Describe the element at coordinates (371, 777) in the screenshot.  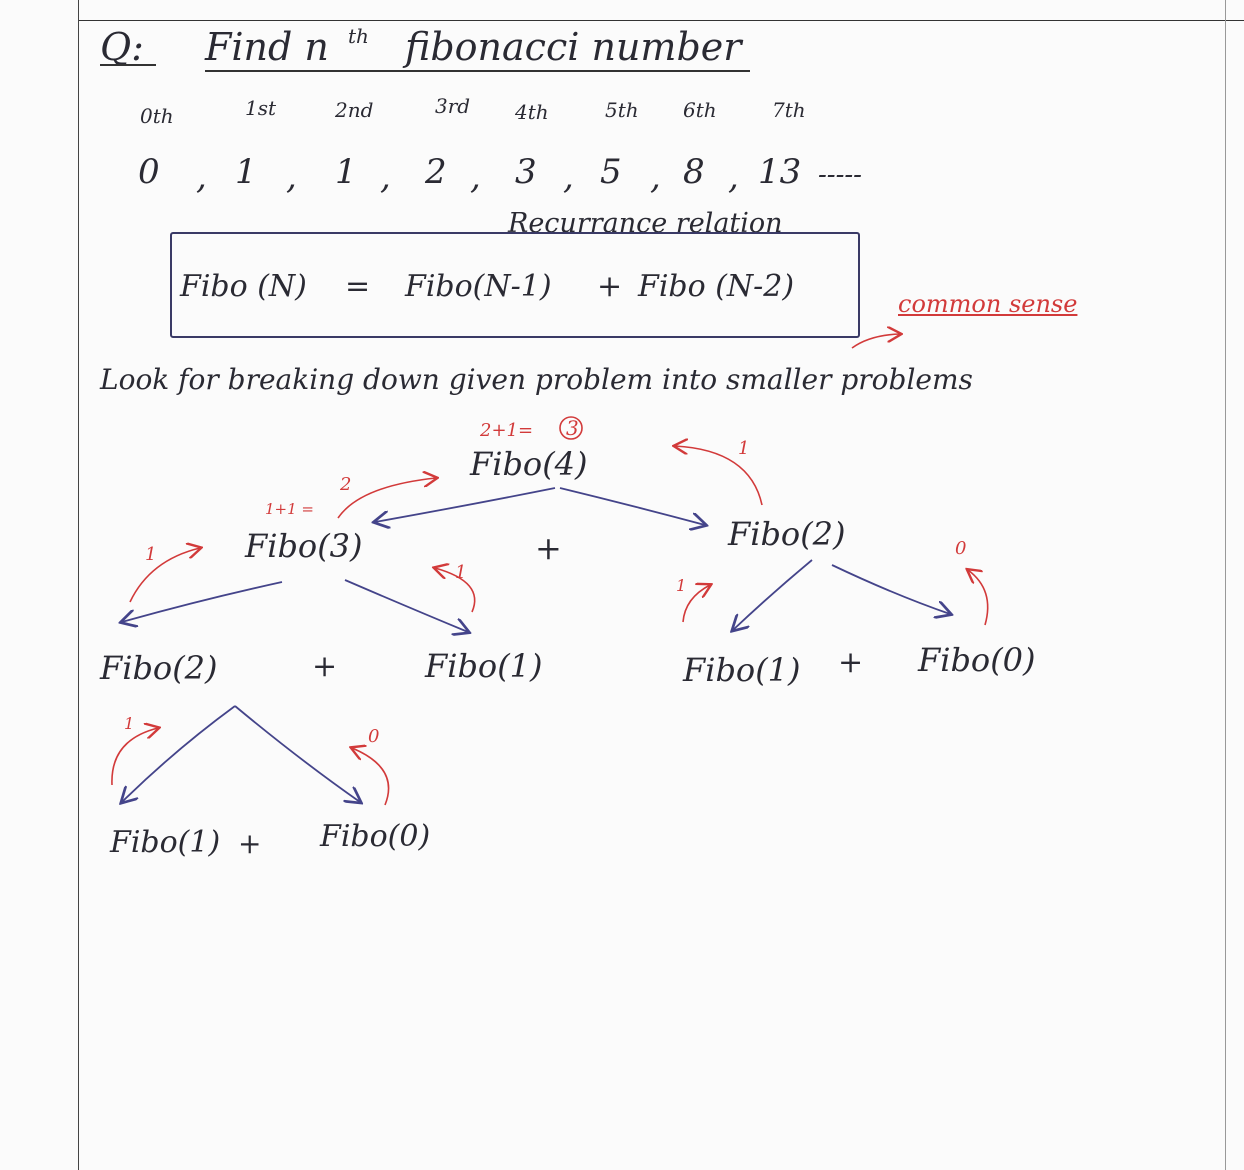
I see `return-arrow-fibo0-to-fibo2` at that location.